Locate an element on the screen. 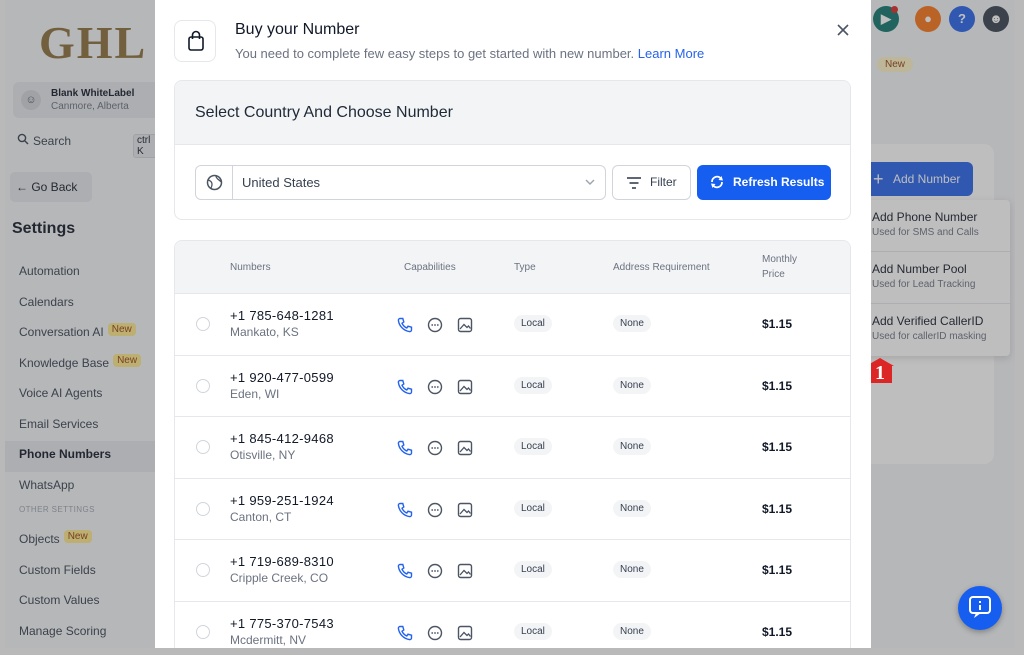 Image resolution: width=1024 pixels, height=655 pixels. phone-number: +1 920-477-0599 is located at coordinates (282, 377).